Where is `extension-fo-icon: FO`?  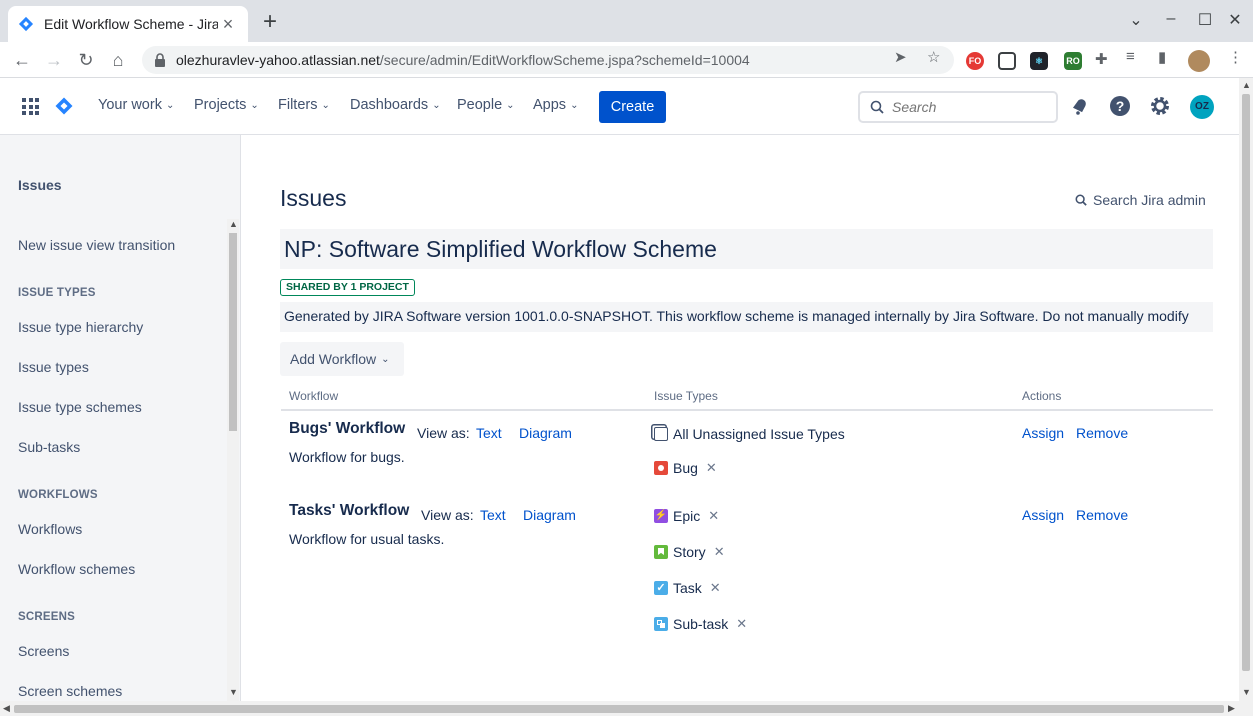 extension-fo-icon: FO is located at coordinates (975, 61).